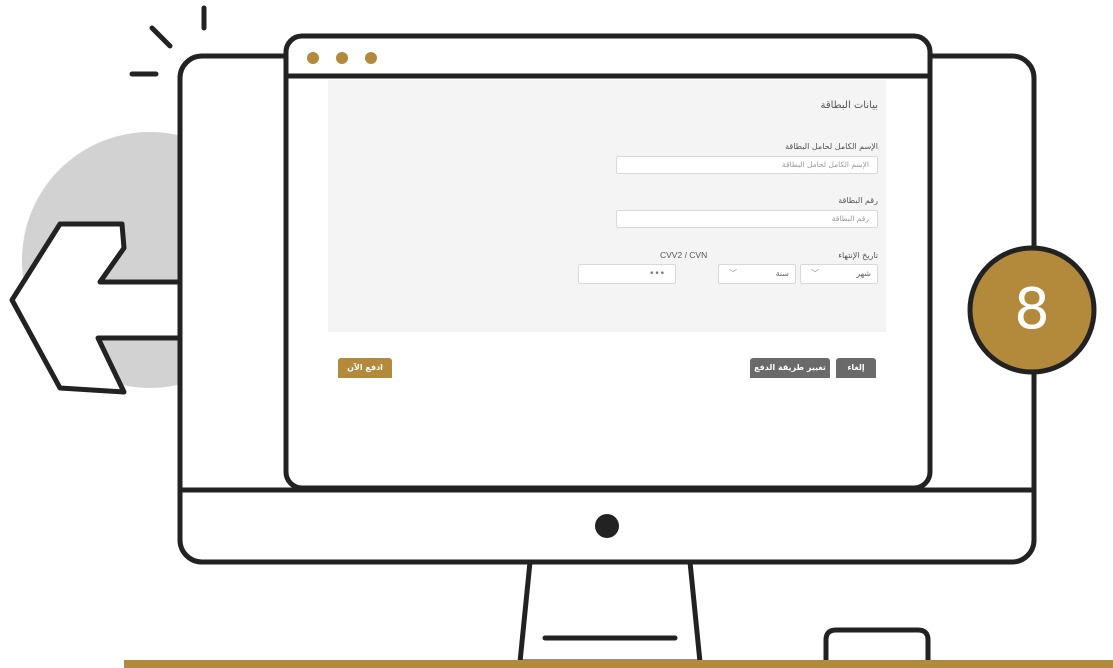 The height and width of the screenshot is (668, 1113). I want to click on step-badge-number: 8, so click(1032, 309).